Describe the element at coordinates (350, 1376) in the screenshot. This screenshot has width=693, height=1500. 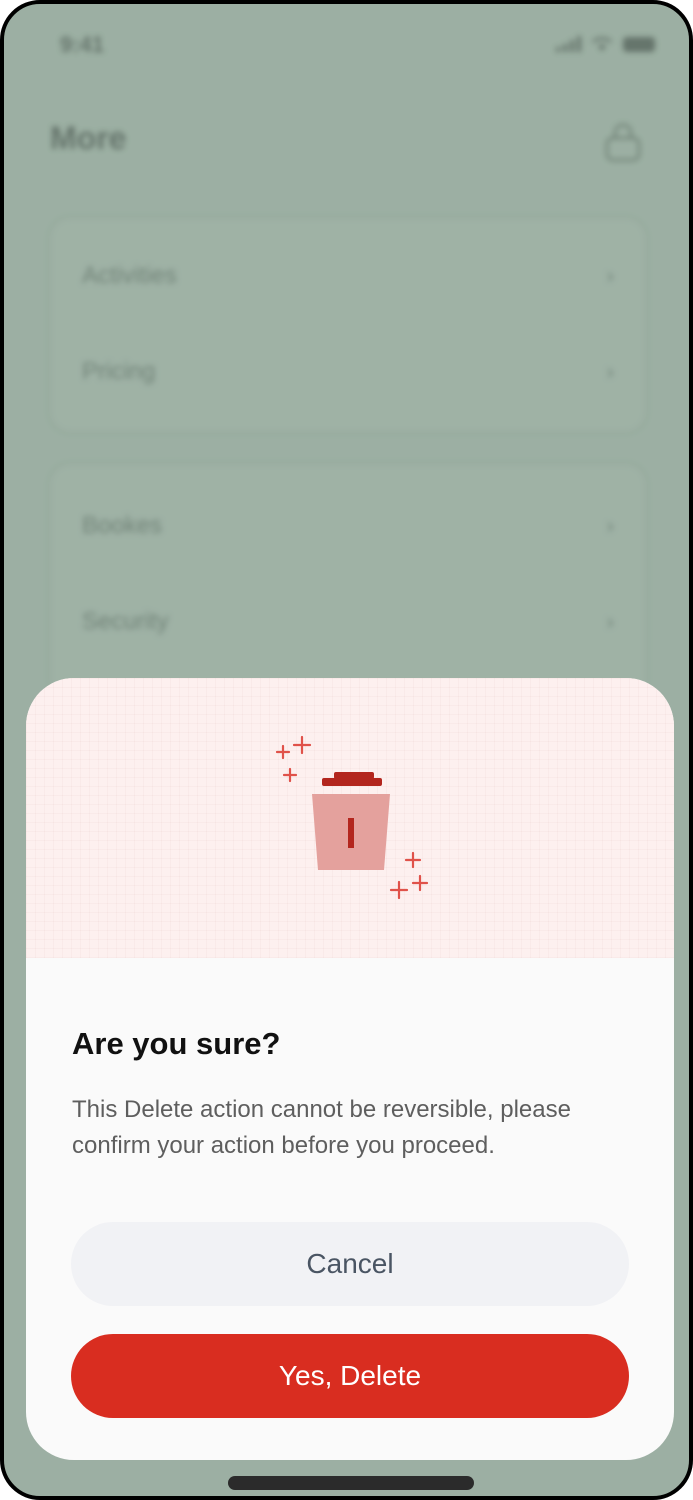
I see `confirm-delete-button: Yes, Delete` at that location.